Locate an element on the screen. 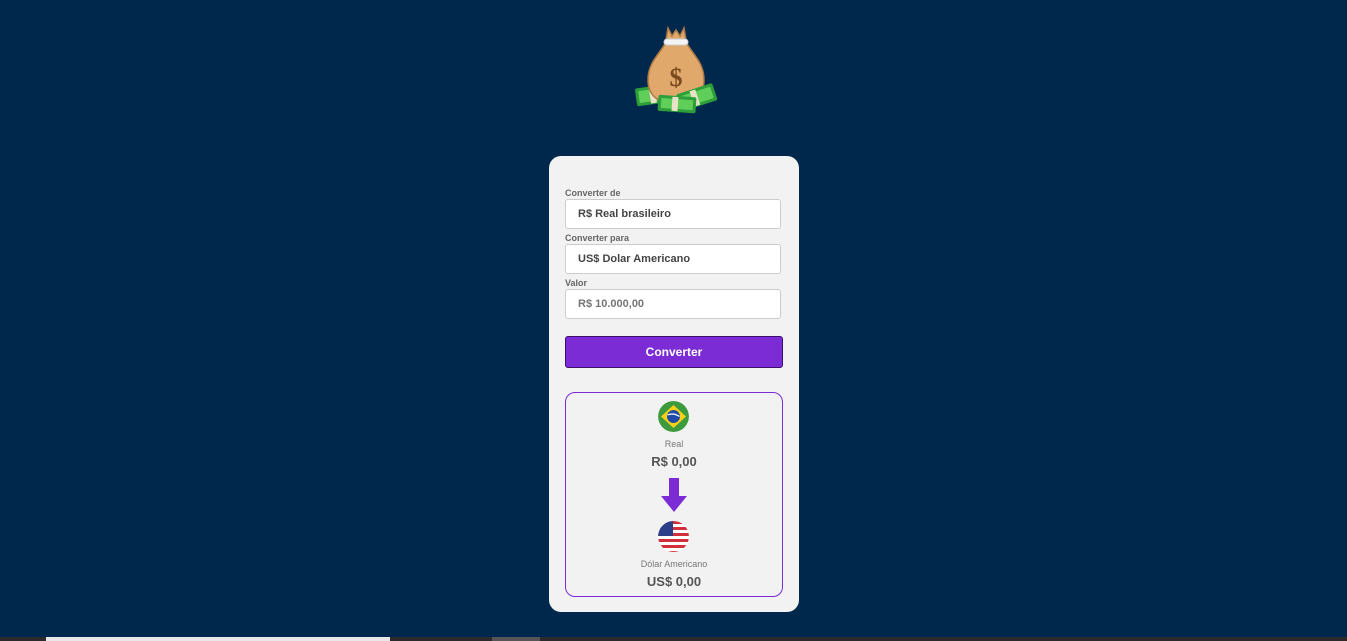 Image resolution: width=1347 pixels, height=641 pixels. amount-label: Valor is located at coordinates (576, 283).